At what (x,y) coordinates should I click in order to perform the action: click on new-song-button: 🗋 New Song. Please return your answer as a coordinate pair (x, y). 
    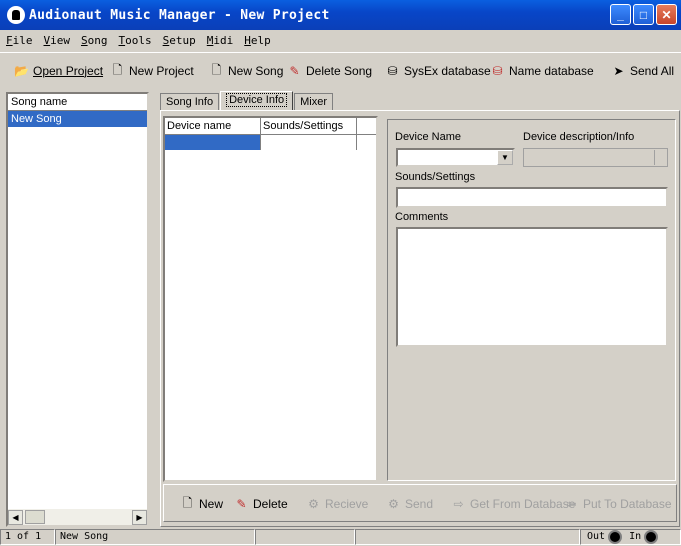
    Looking at the image, I should click on (246, 71).